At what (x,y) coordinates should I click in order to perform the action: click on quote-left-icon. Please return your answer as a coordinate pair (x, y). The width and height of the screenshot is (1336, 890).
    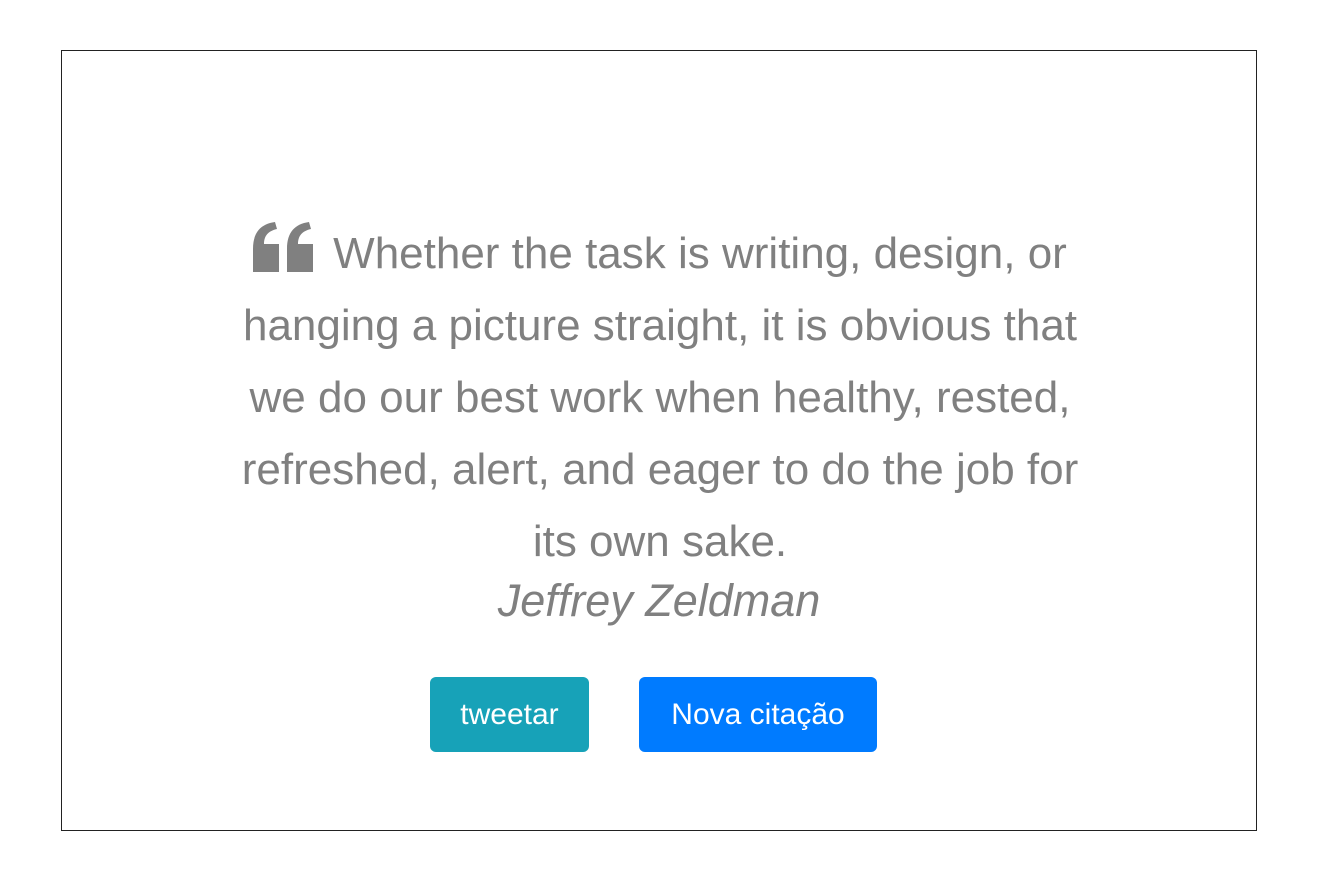
    Looking at the image, I should click on (284, 247).